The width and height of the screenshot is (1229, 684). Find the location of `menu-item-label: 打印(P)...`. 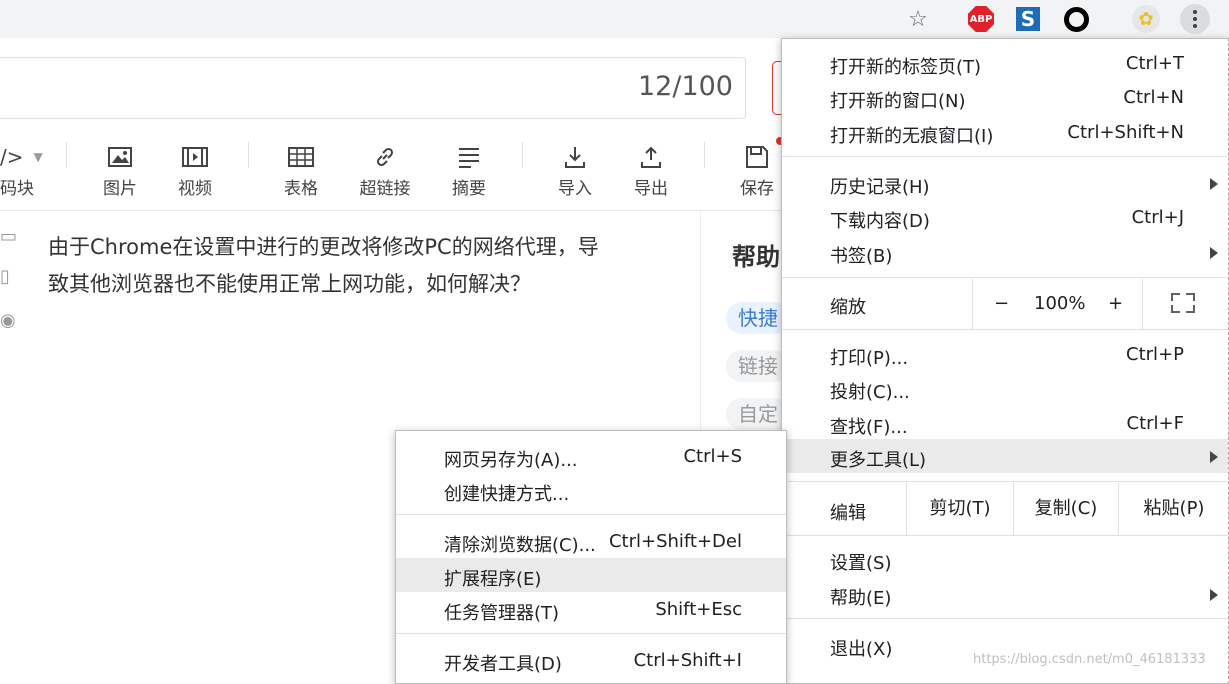

menu-item-label: 打印(P)... is located at coordinates (869, 358).